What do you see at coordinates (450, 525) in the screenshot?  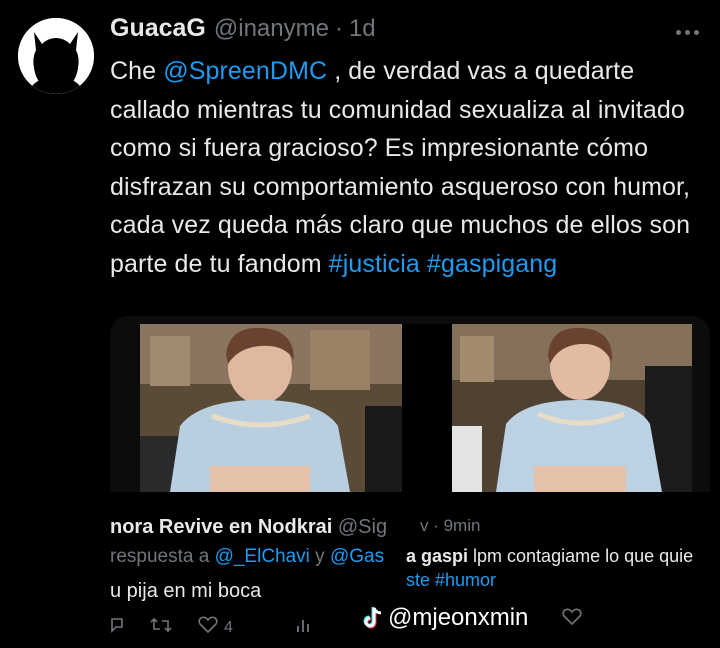 I see `right-reply-time: v · 9min` at bounding box center [450, 525].